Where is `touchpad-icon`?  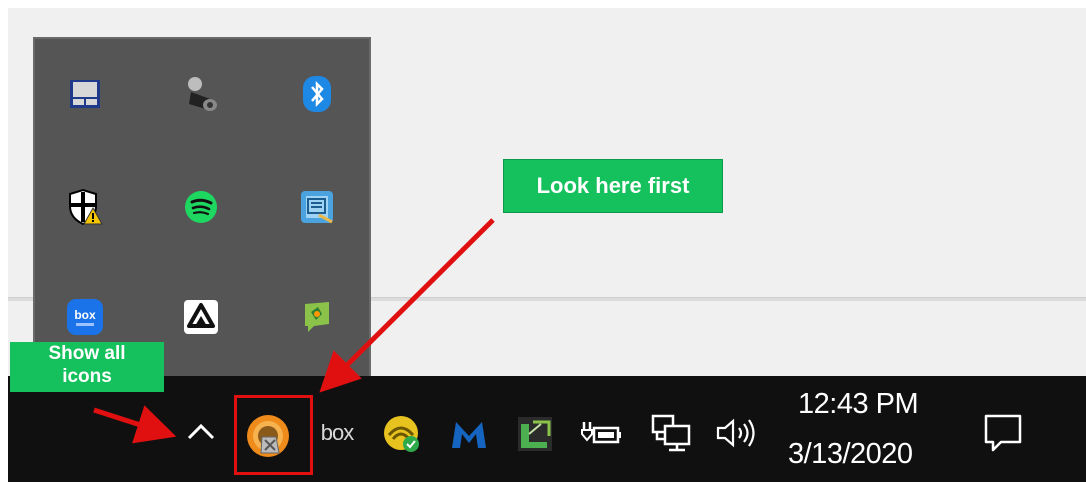
touchpad-icon is located at coordinates (85, 94).